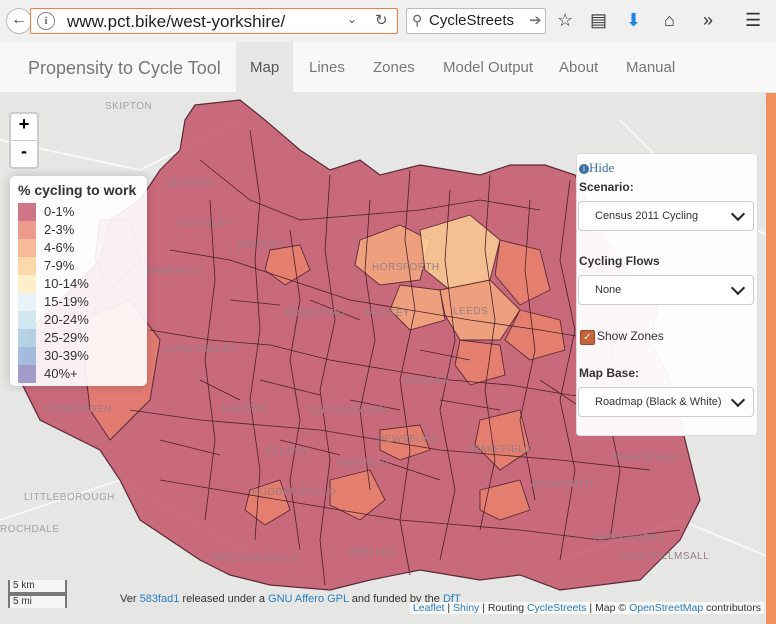 This screenshot has height=624, width=776. I want to click on place-label: ROCHDALE, so click(30, 529).